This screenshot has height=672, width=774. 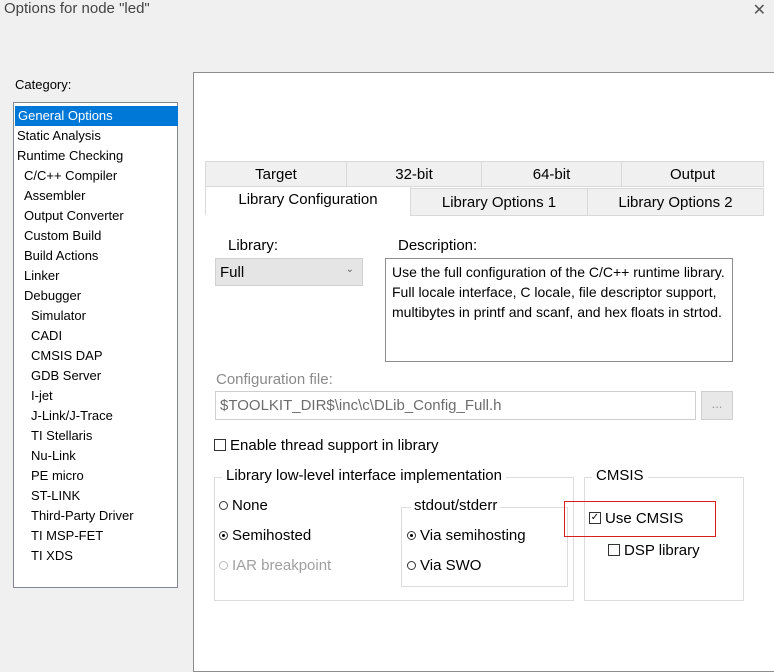 What do you see at coordinates (499, 202) in the screenshot?
I see `tab-library-options-1: Library Options 1` at bounding box center [499, 202].